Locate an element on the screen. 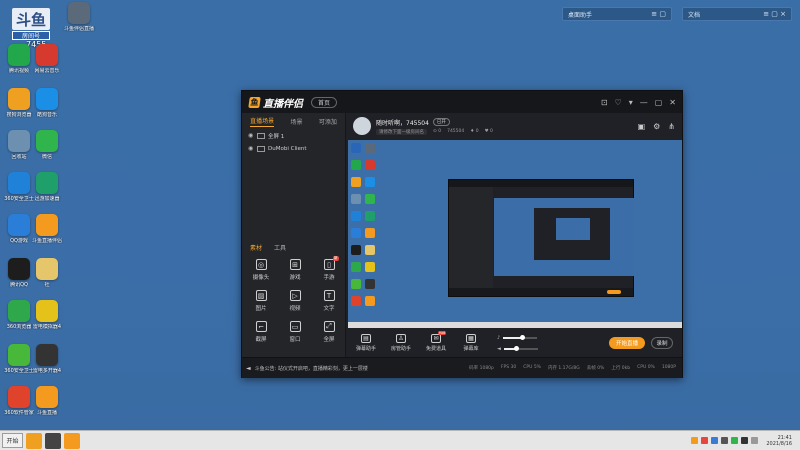 This screenshot has height=450, width=800. material-tool: ▨ 图片 is located at coordinates (261, 301).